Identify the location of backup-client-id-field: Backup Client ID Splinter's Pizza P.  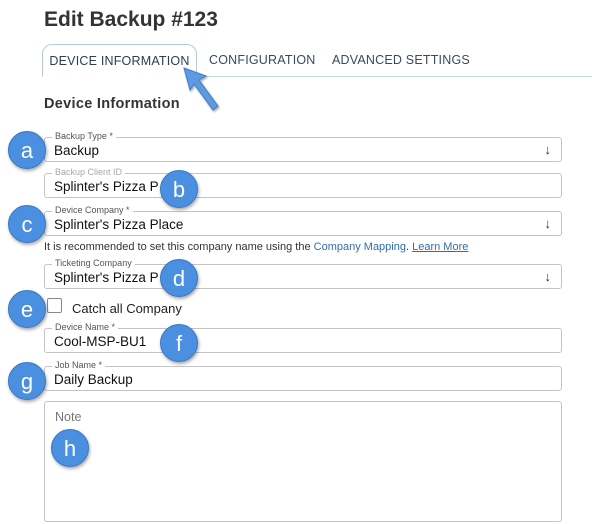
(303, 182).